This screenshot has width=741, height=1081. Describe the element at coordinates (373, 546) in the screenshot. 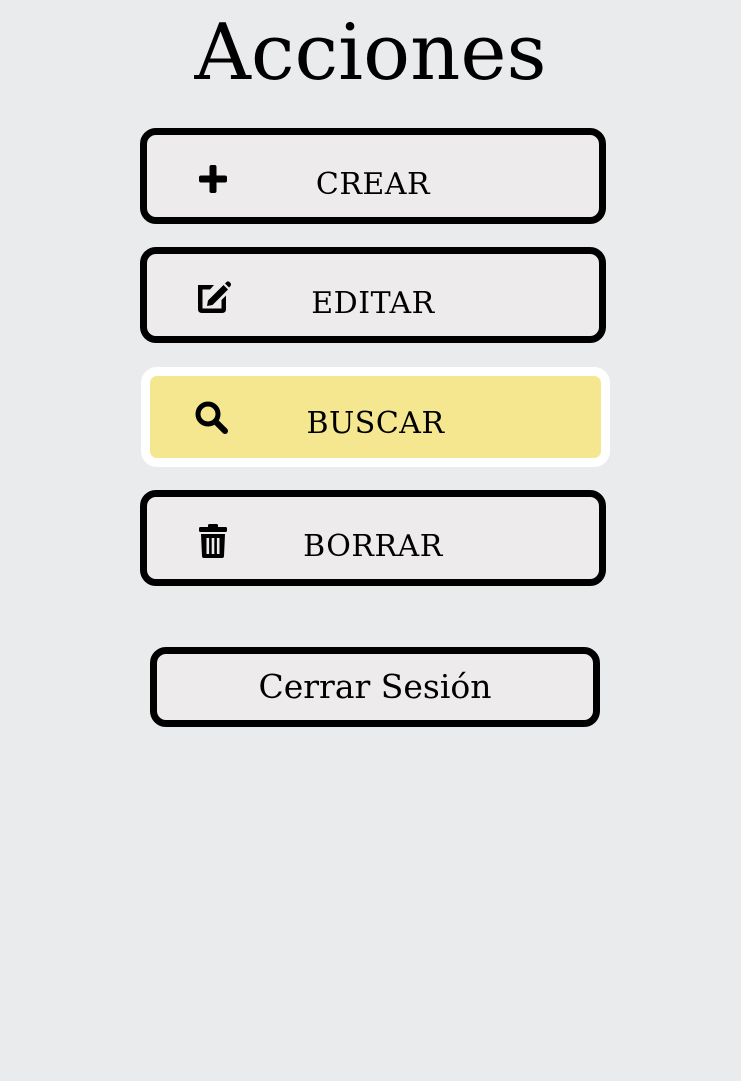

I see `borrar-button-label: BORRAR` at that location.